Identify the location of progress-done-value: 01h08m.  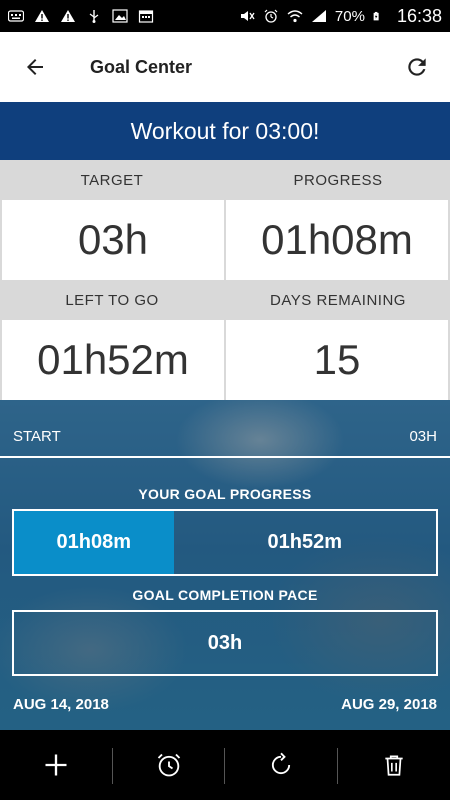
(94, 542).